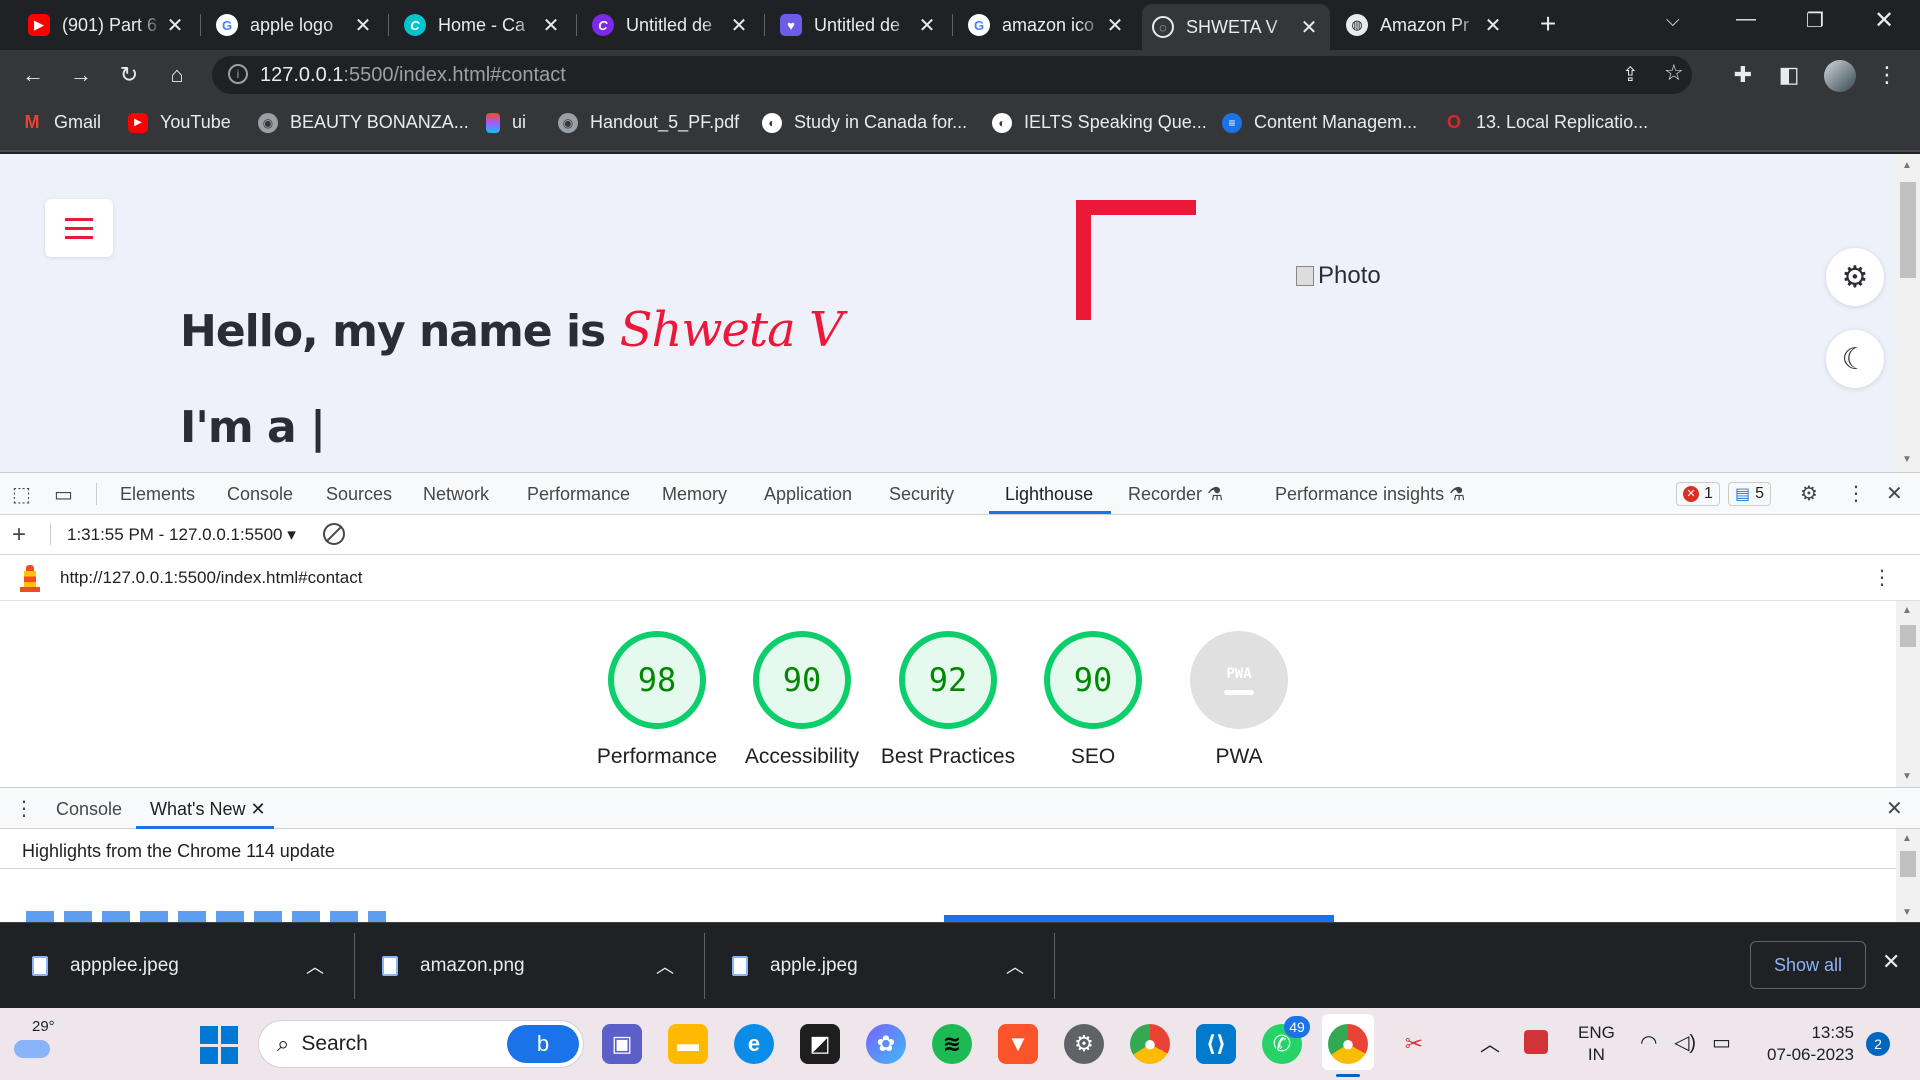 The height and width of the screenshot is (1080, 1920). What do you see at coordinates (334, 534) in the screenshot?
I see `clear-reports-icon` at bounding box center [334, 534].